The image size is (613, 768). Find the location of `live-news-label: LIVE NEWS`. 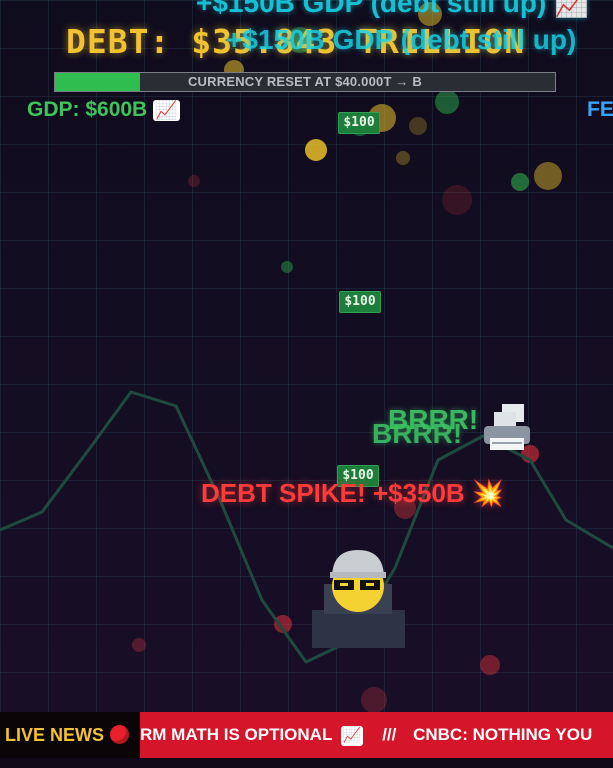

live-news-label: LIVE NEWS is located at coordinates (55, 735).